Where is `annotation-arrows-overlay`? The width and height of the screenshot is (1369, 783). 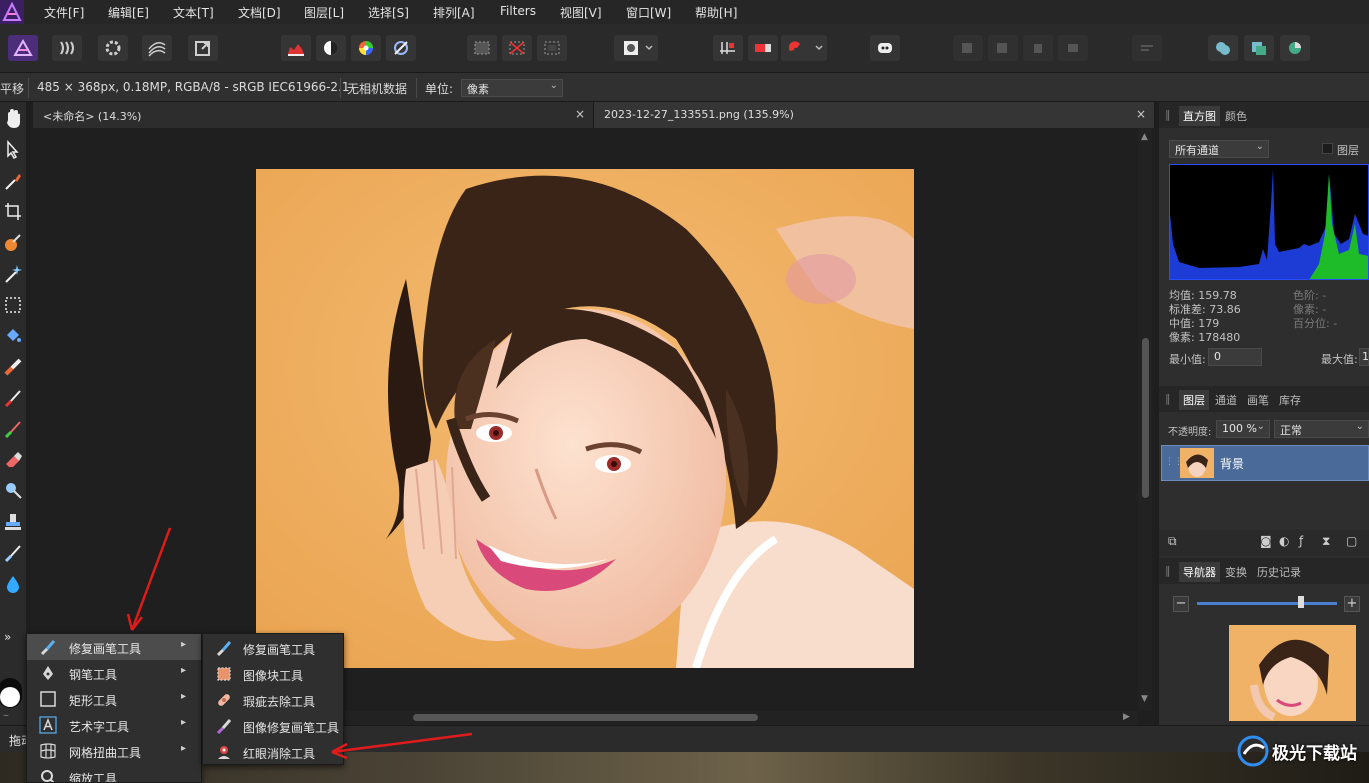 annotation-arrows-overlay is located at coordinates (299, 643).